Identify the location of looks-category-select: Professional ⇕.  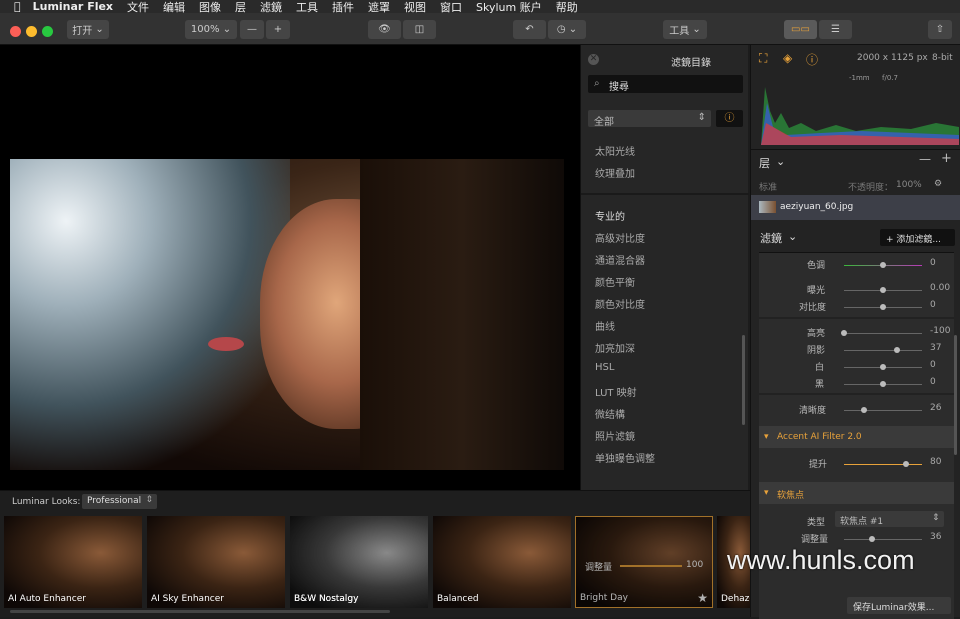
(119, 501).